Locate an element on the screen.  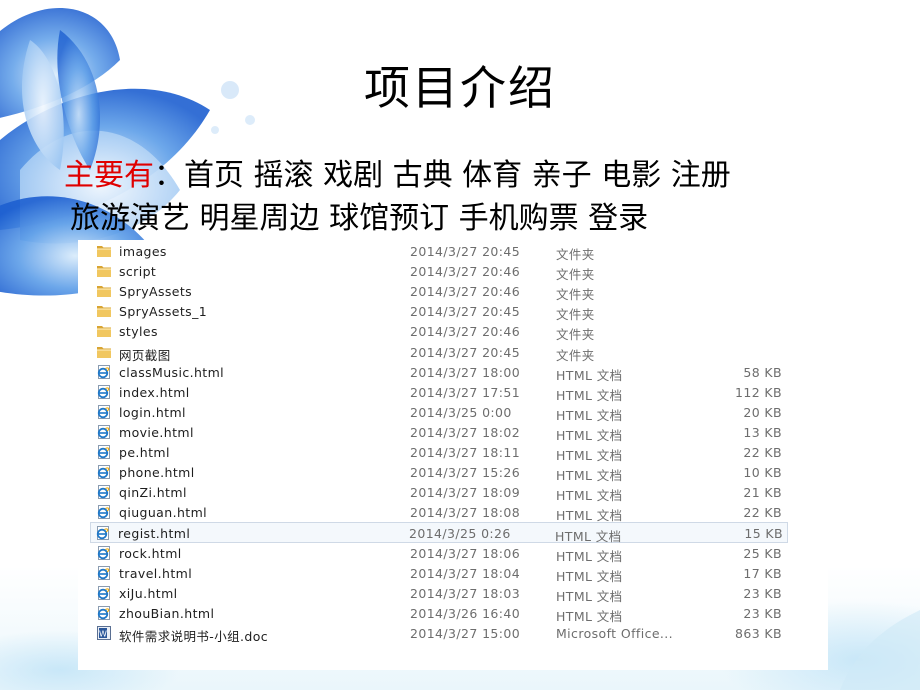
file-name: xiJu.html is located at coordinates (148, 593).